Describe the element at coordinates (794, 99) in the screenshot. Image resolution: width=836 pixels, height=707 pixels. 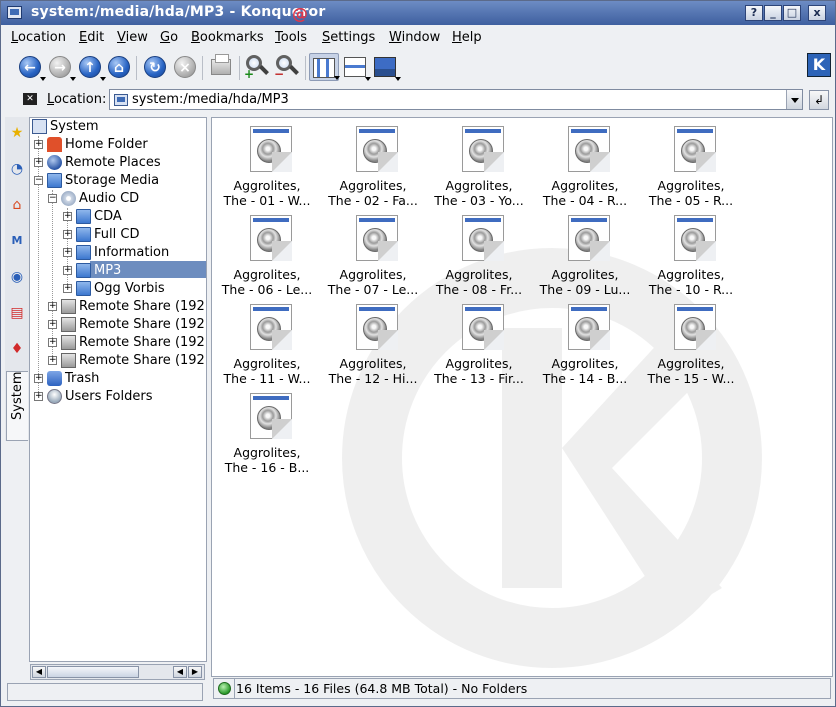
I see `location-history-dropdown` at that location.